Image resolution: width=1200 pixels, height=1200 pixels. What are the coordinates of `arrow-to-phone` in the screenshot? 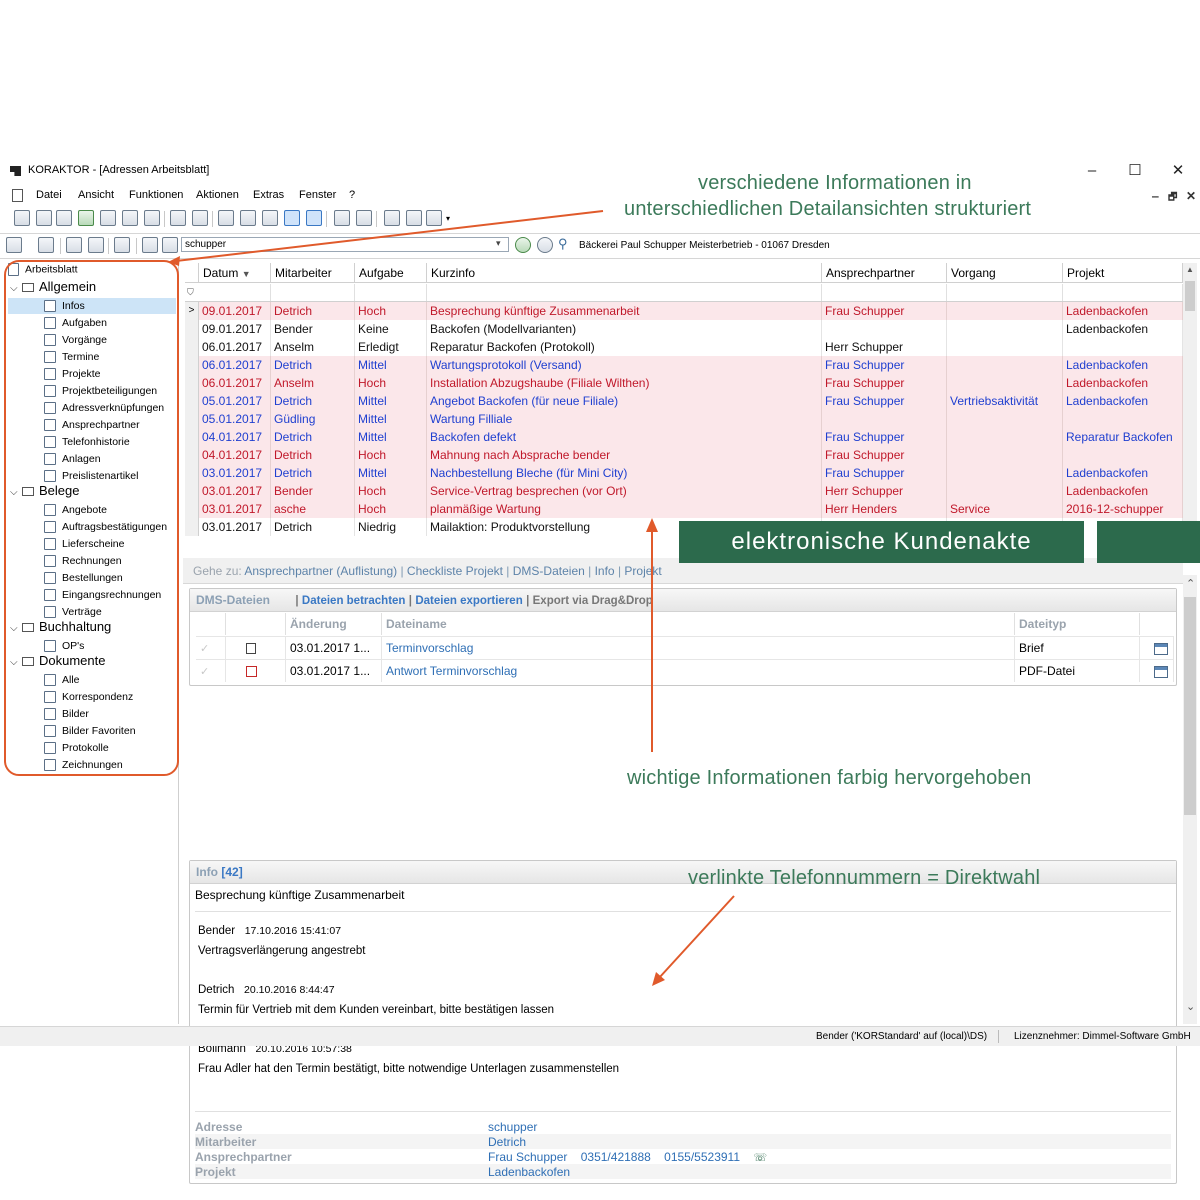 It's located at (696, 937).